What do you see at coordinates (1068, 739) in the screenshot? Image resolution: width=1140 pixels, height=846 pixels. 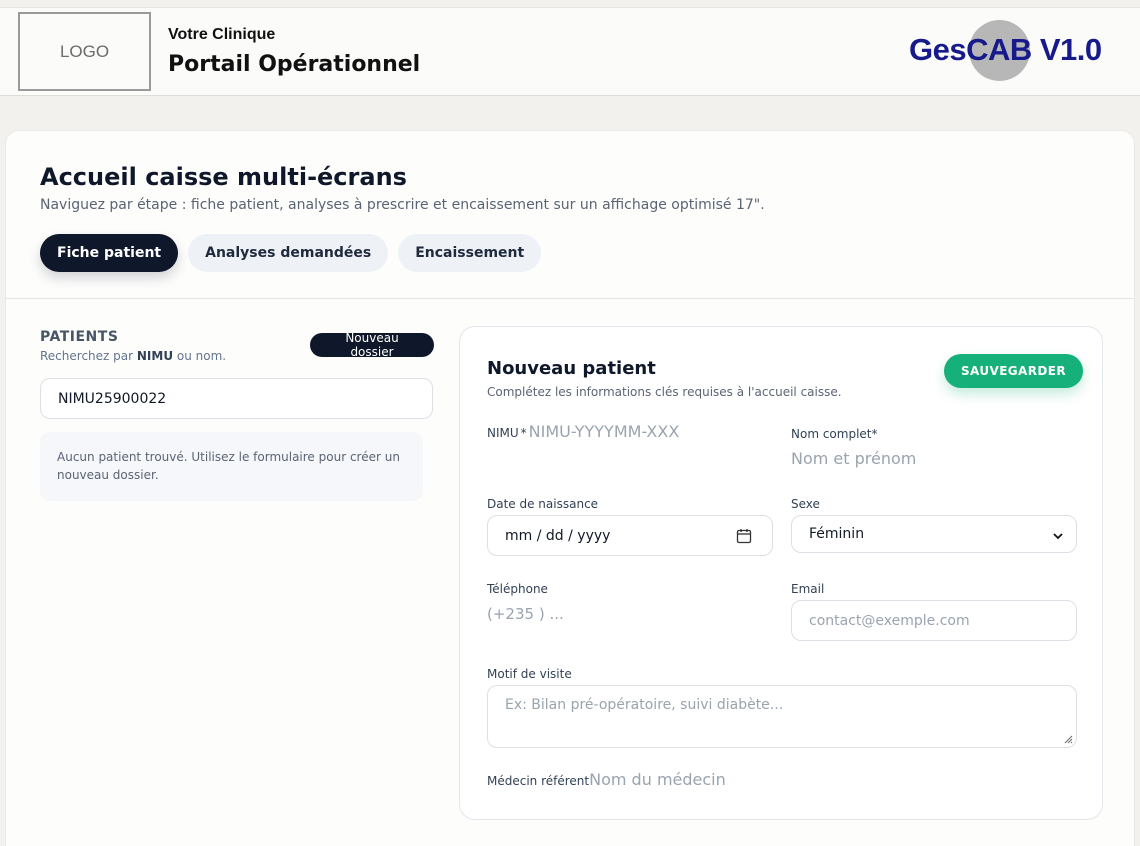 I see `resize-handle-icon` at bounding box center [1068, 739].